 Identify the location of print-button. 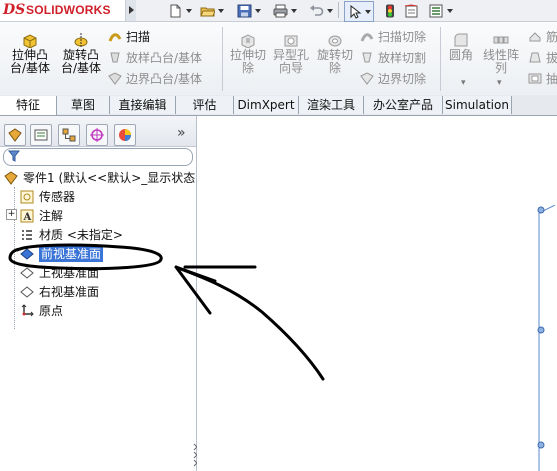
(285, 10).